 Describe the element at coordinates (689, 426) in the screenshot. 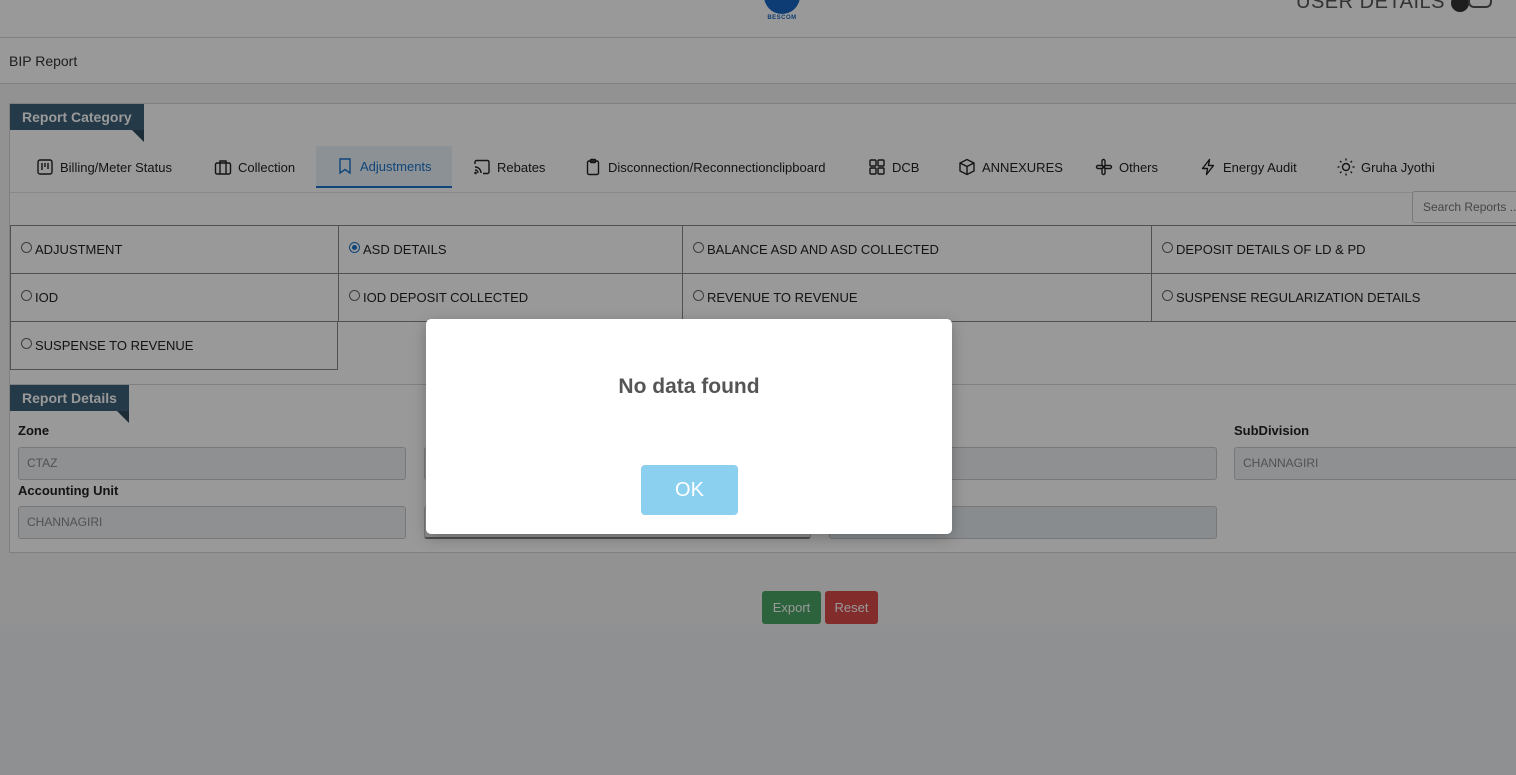

I see `no-data-dialog: No data found OK` at that location.